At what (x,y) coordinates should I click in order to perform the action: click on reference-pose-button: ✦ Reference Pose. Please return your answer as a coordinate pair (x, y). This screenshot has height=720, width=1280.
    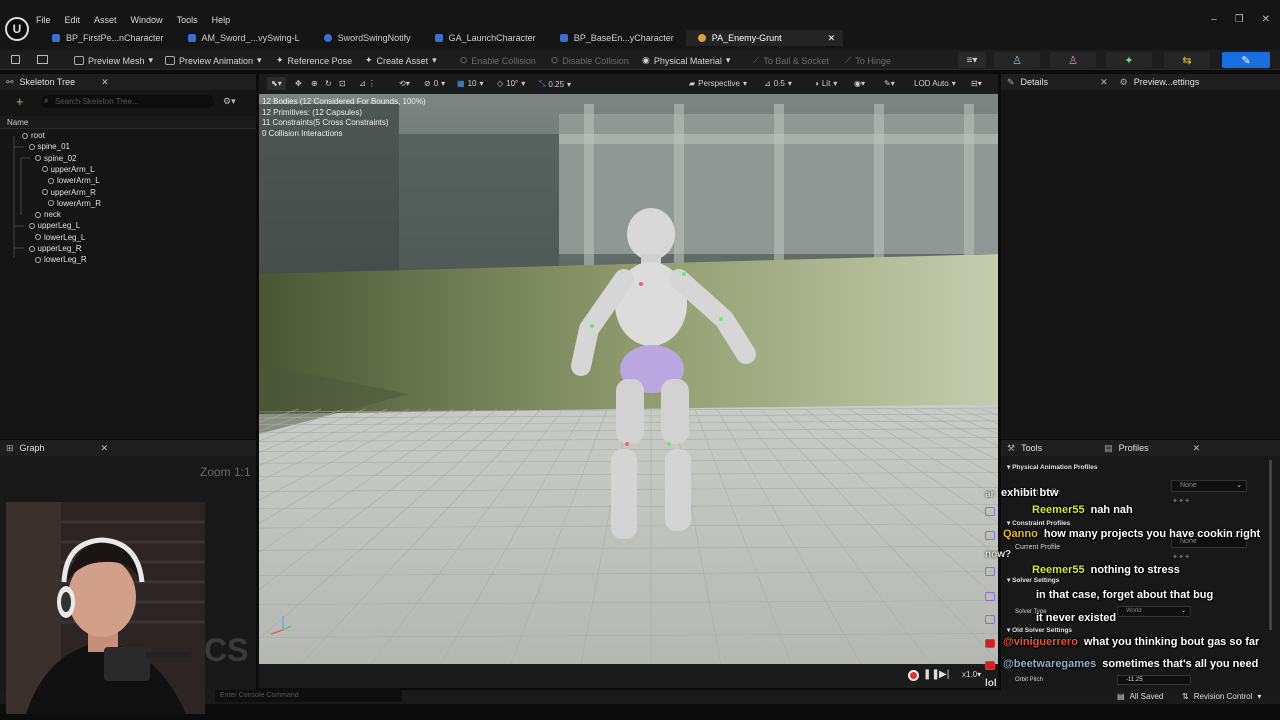
    Looking at the image, I should click on (314, 60).